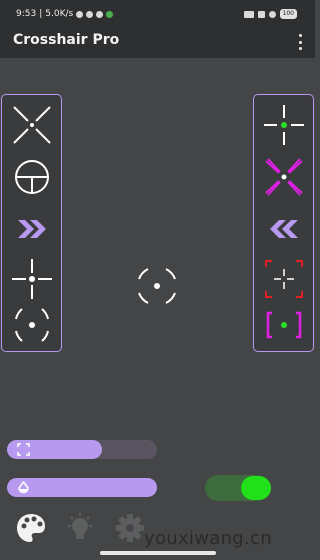 This screenshot has width=320, height=560. Describe the element at coordinates (59, 14) in the screenshot. I see `network-speed: 5.0K/s` at that location.